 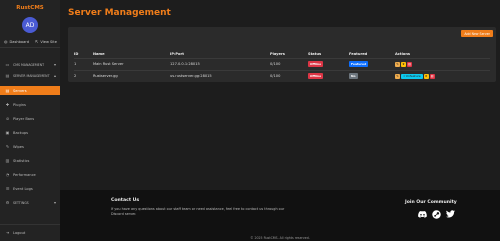 What do you see at coordinates (7, 75) in the screenshot?
I see `server-group-icon: ▤` at bounding box center [7, 75].